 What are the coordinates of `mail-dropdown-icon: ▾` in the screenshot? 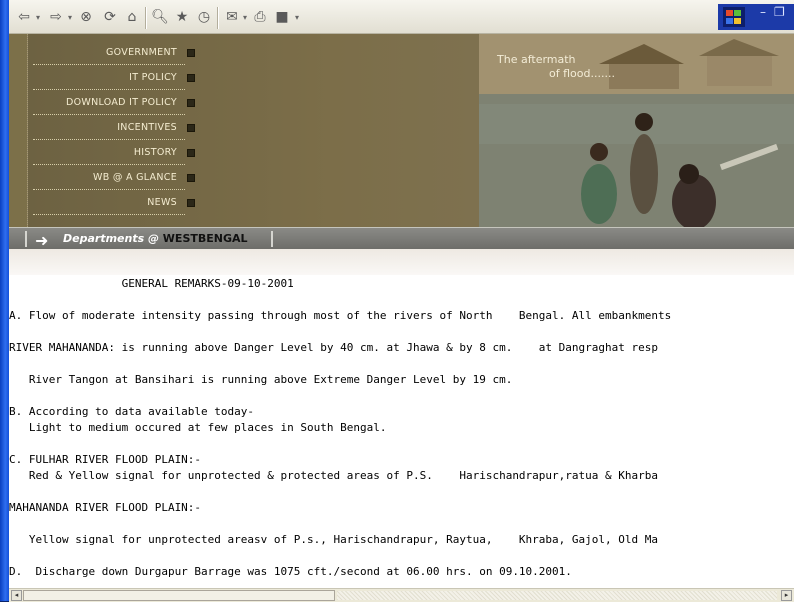 It's located at (245, 17).